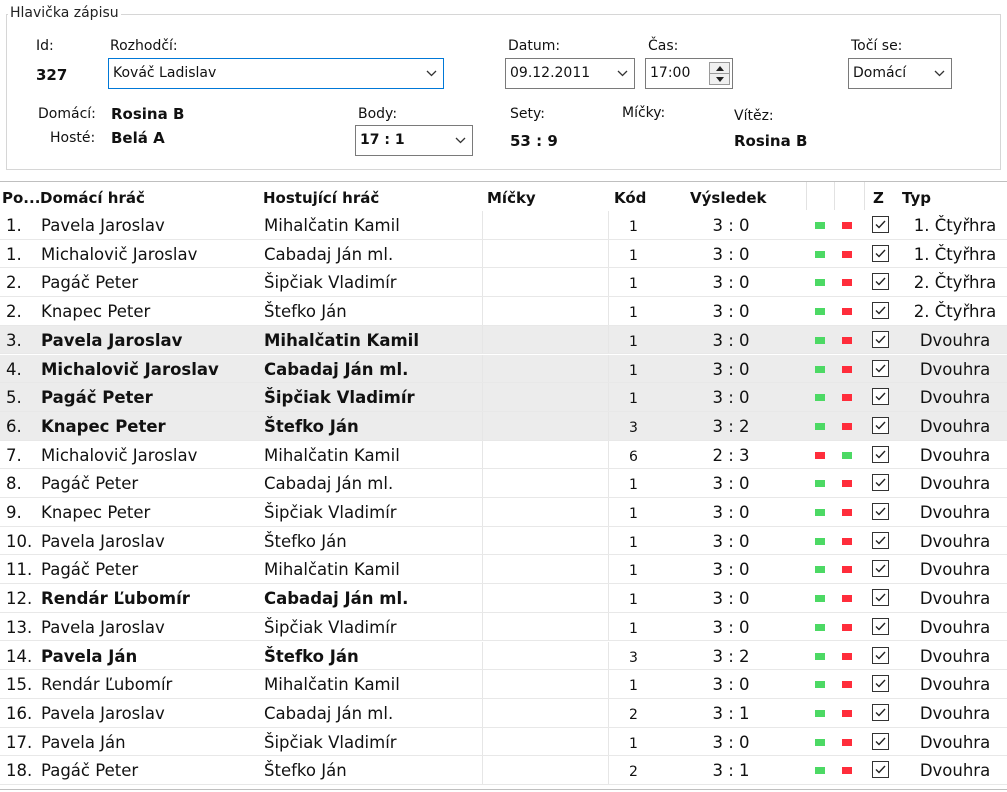 Image resolution: width=1007 pixels, height=792 pixels. What do you see at coordinates (570, 73) in the screenshot?
I see `date-picker: 09.12.2011` at bounding box center [570, 73].